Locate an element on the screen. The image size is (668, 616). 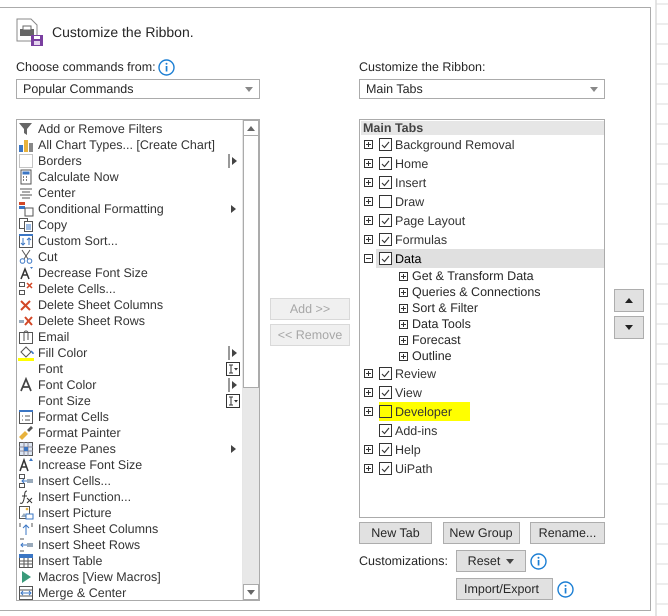
tab-tree-item: Insert is located at coordinates (490, 182).